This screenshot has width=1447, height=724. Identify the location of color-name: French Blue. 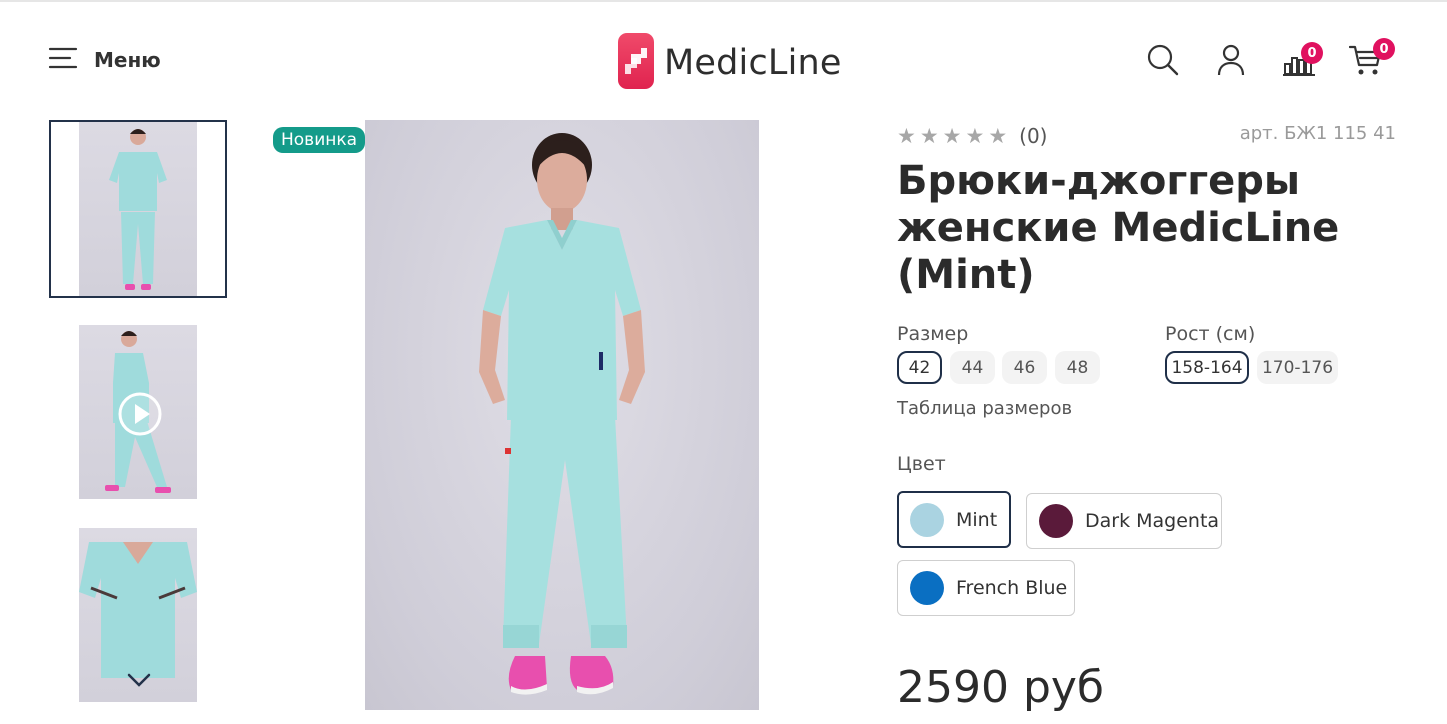
(1012, 588).